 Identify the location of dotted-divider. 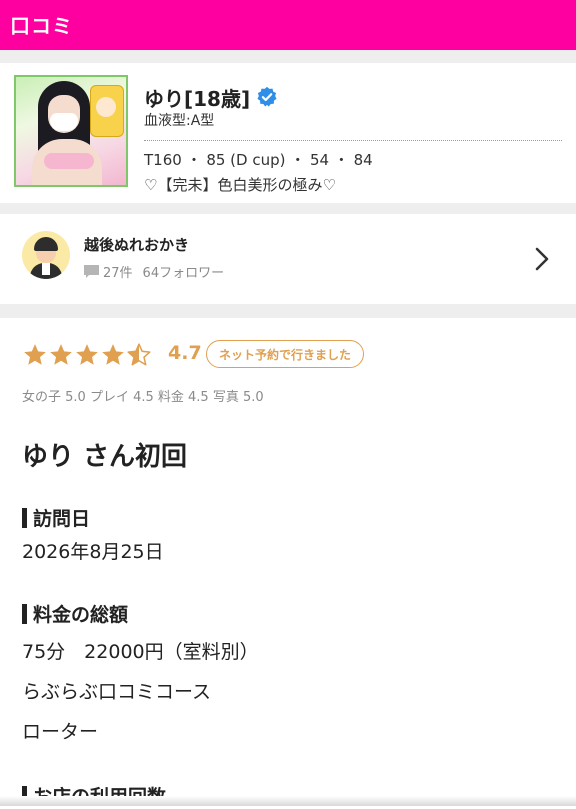
(353, 140).